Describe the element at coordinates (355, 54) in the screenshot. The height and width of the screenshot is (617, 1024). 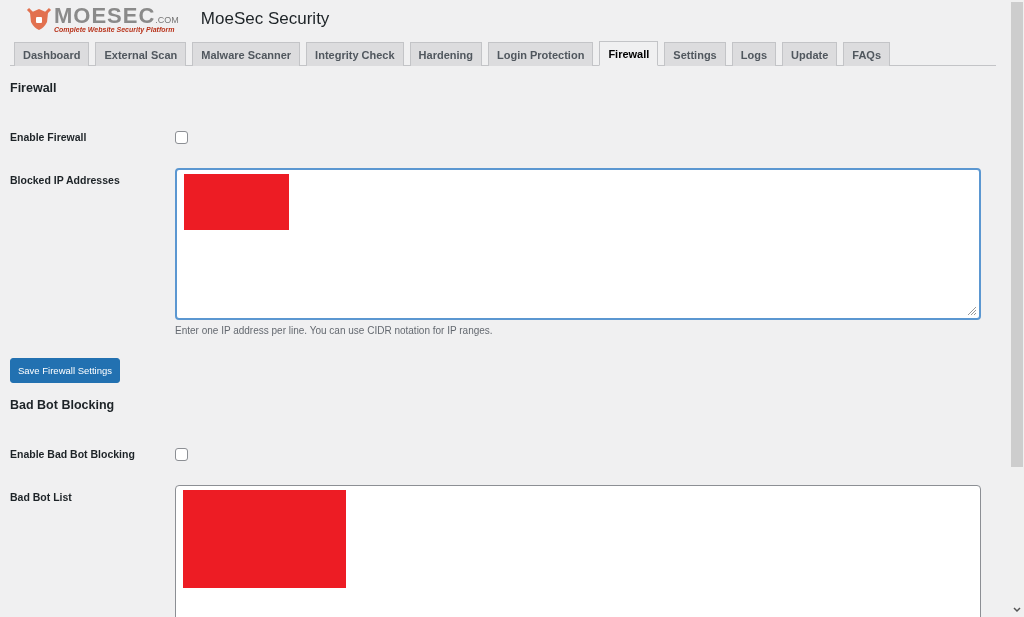
I see `nav-tab: Integrity Check` at that location.